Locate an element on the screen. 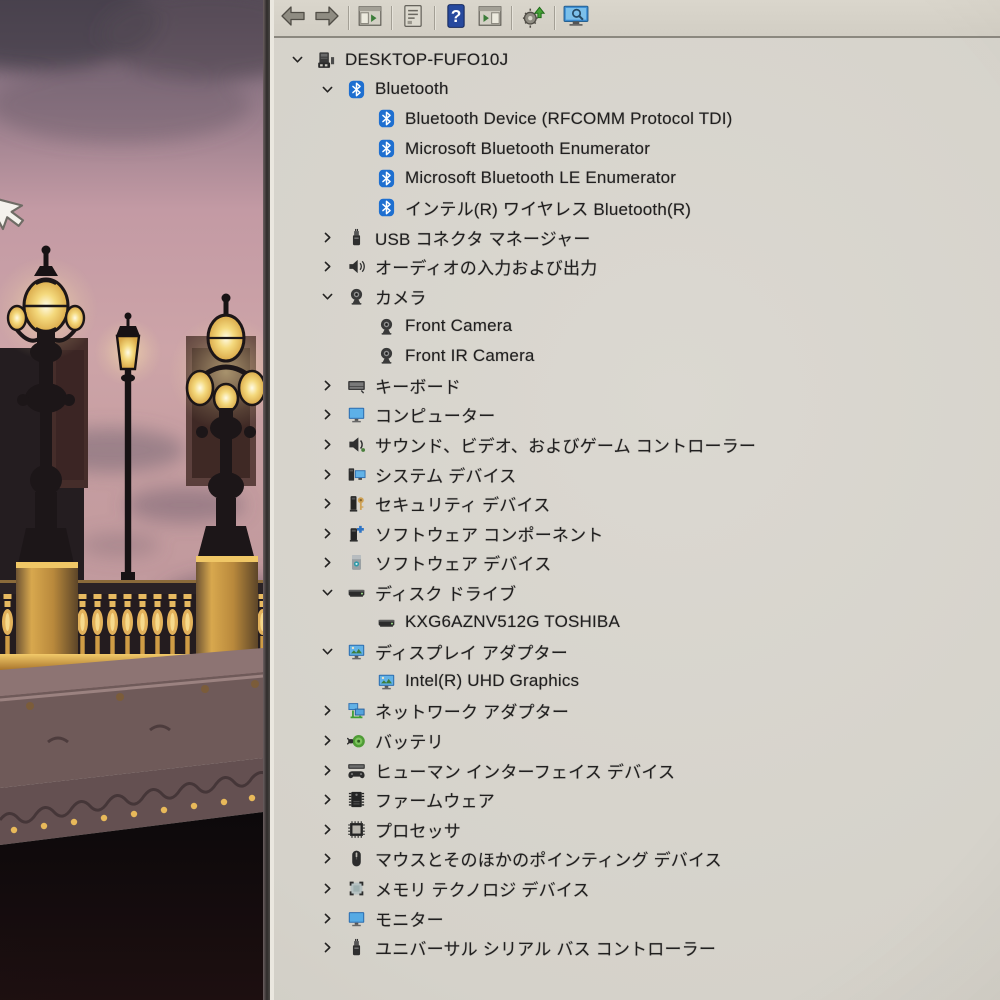 The width and height of the screenshot is (1000, 1000). tree-item: Bluetooth Device (RFCOMM Protocol TDI) is located at coordinates (637, 119).